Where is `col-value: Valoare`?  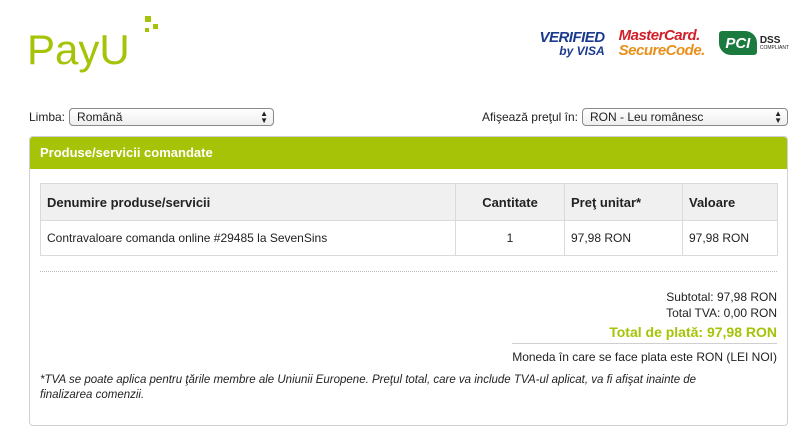
col-value: Valoare is located at coordinates (730, 202).